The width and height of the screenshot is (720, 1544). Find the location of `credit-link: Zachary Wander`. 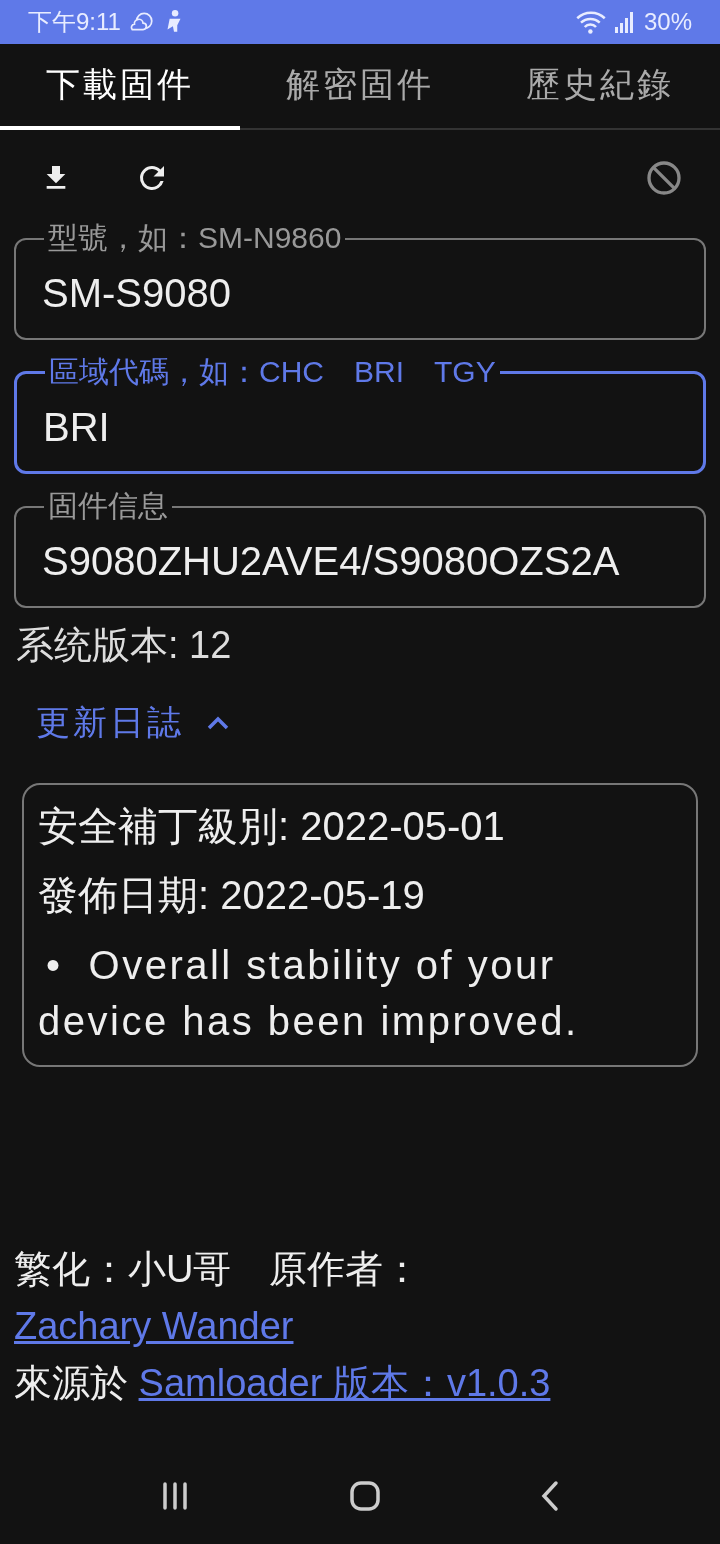

credit-link: Zachary Wander is located at coordinates (154, 1326).